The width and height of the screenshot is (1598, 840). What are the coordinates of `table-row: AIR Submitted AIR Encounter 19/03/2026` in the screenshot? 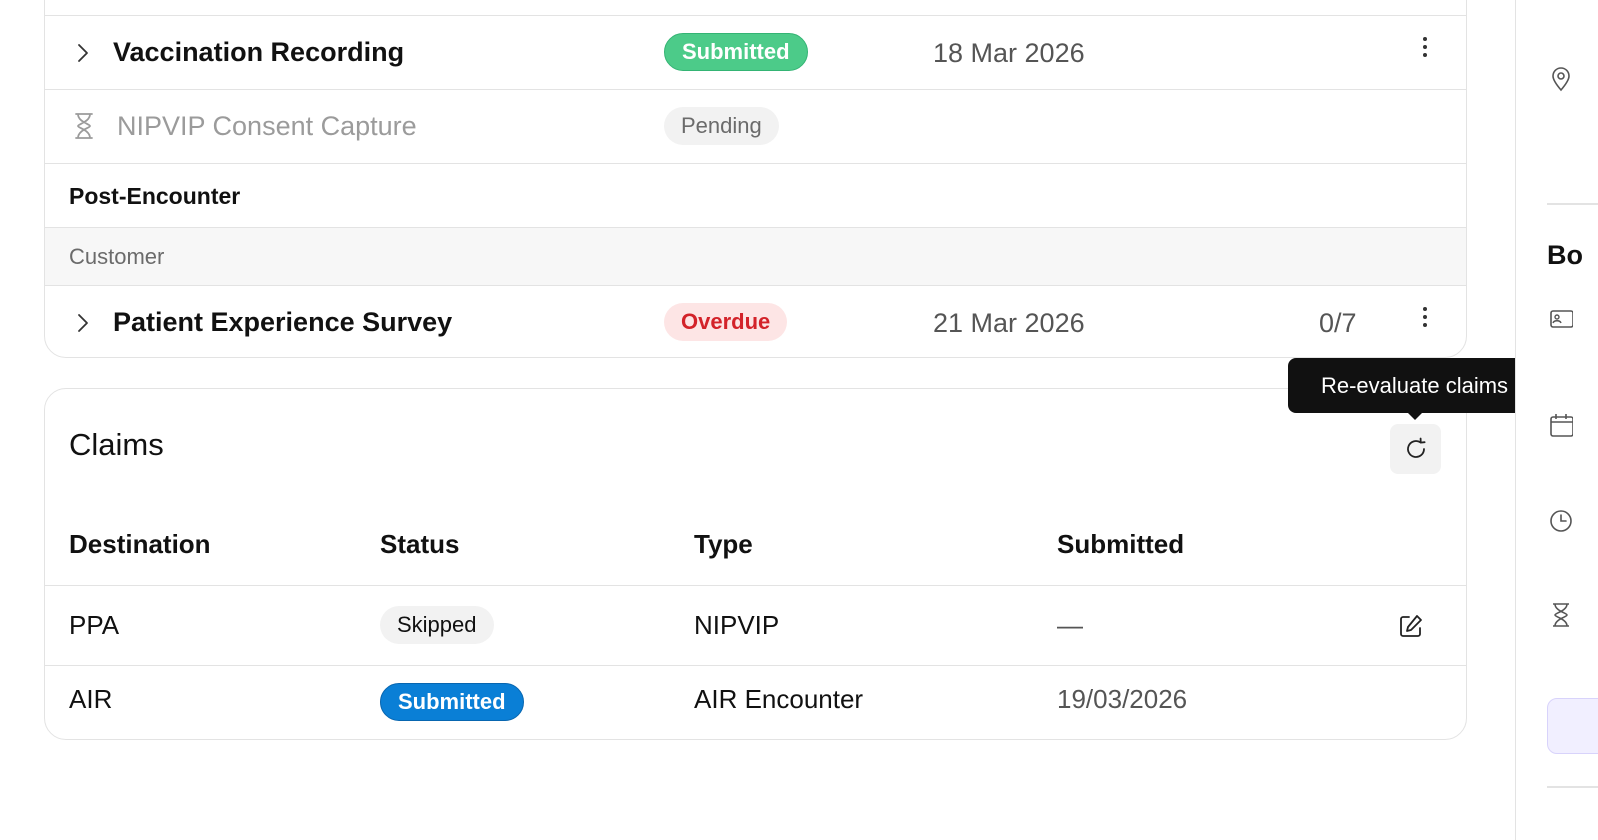 It's located at (755, 702).